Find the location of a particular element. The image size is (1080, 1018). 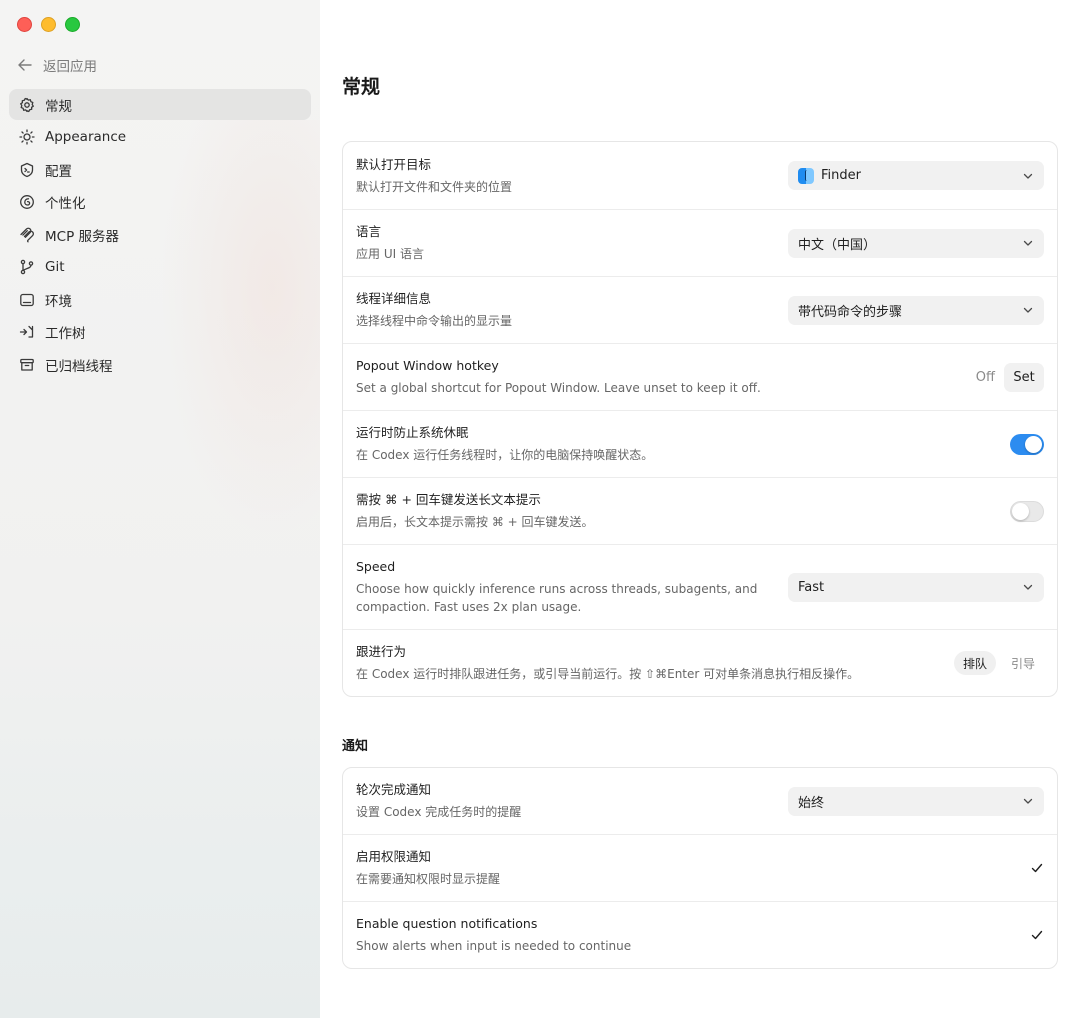

setting-title: 需按 ⌘ + 回车键发送长文本提示 is located at coordinates (448, 499).